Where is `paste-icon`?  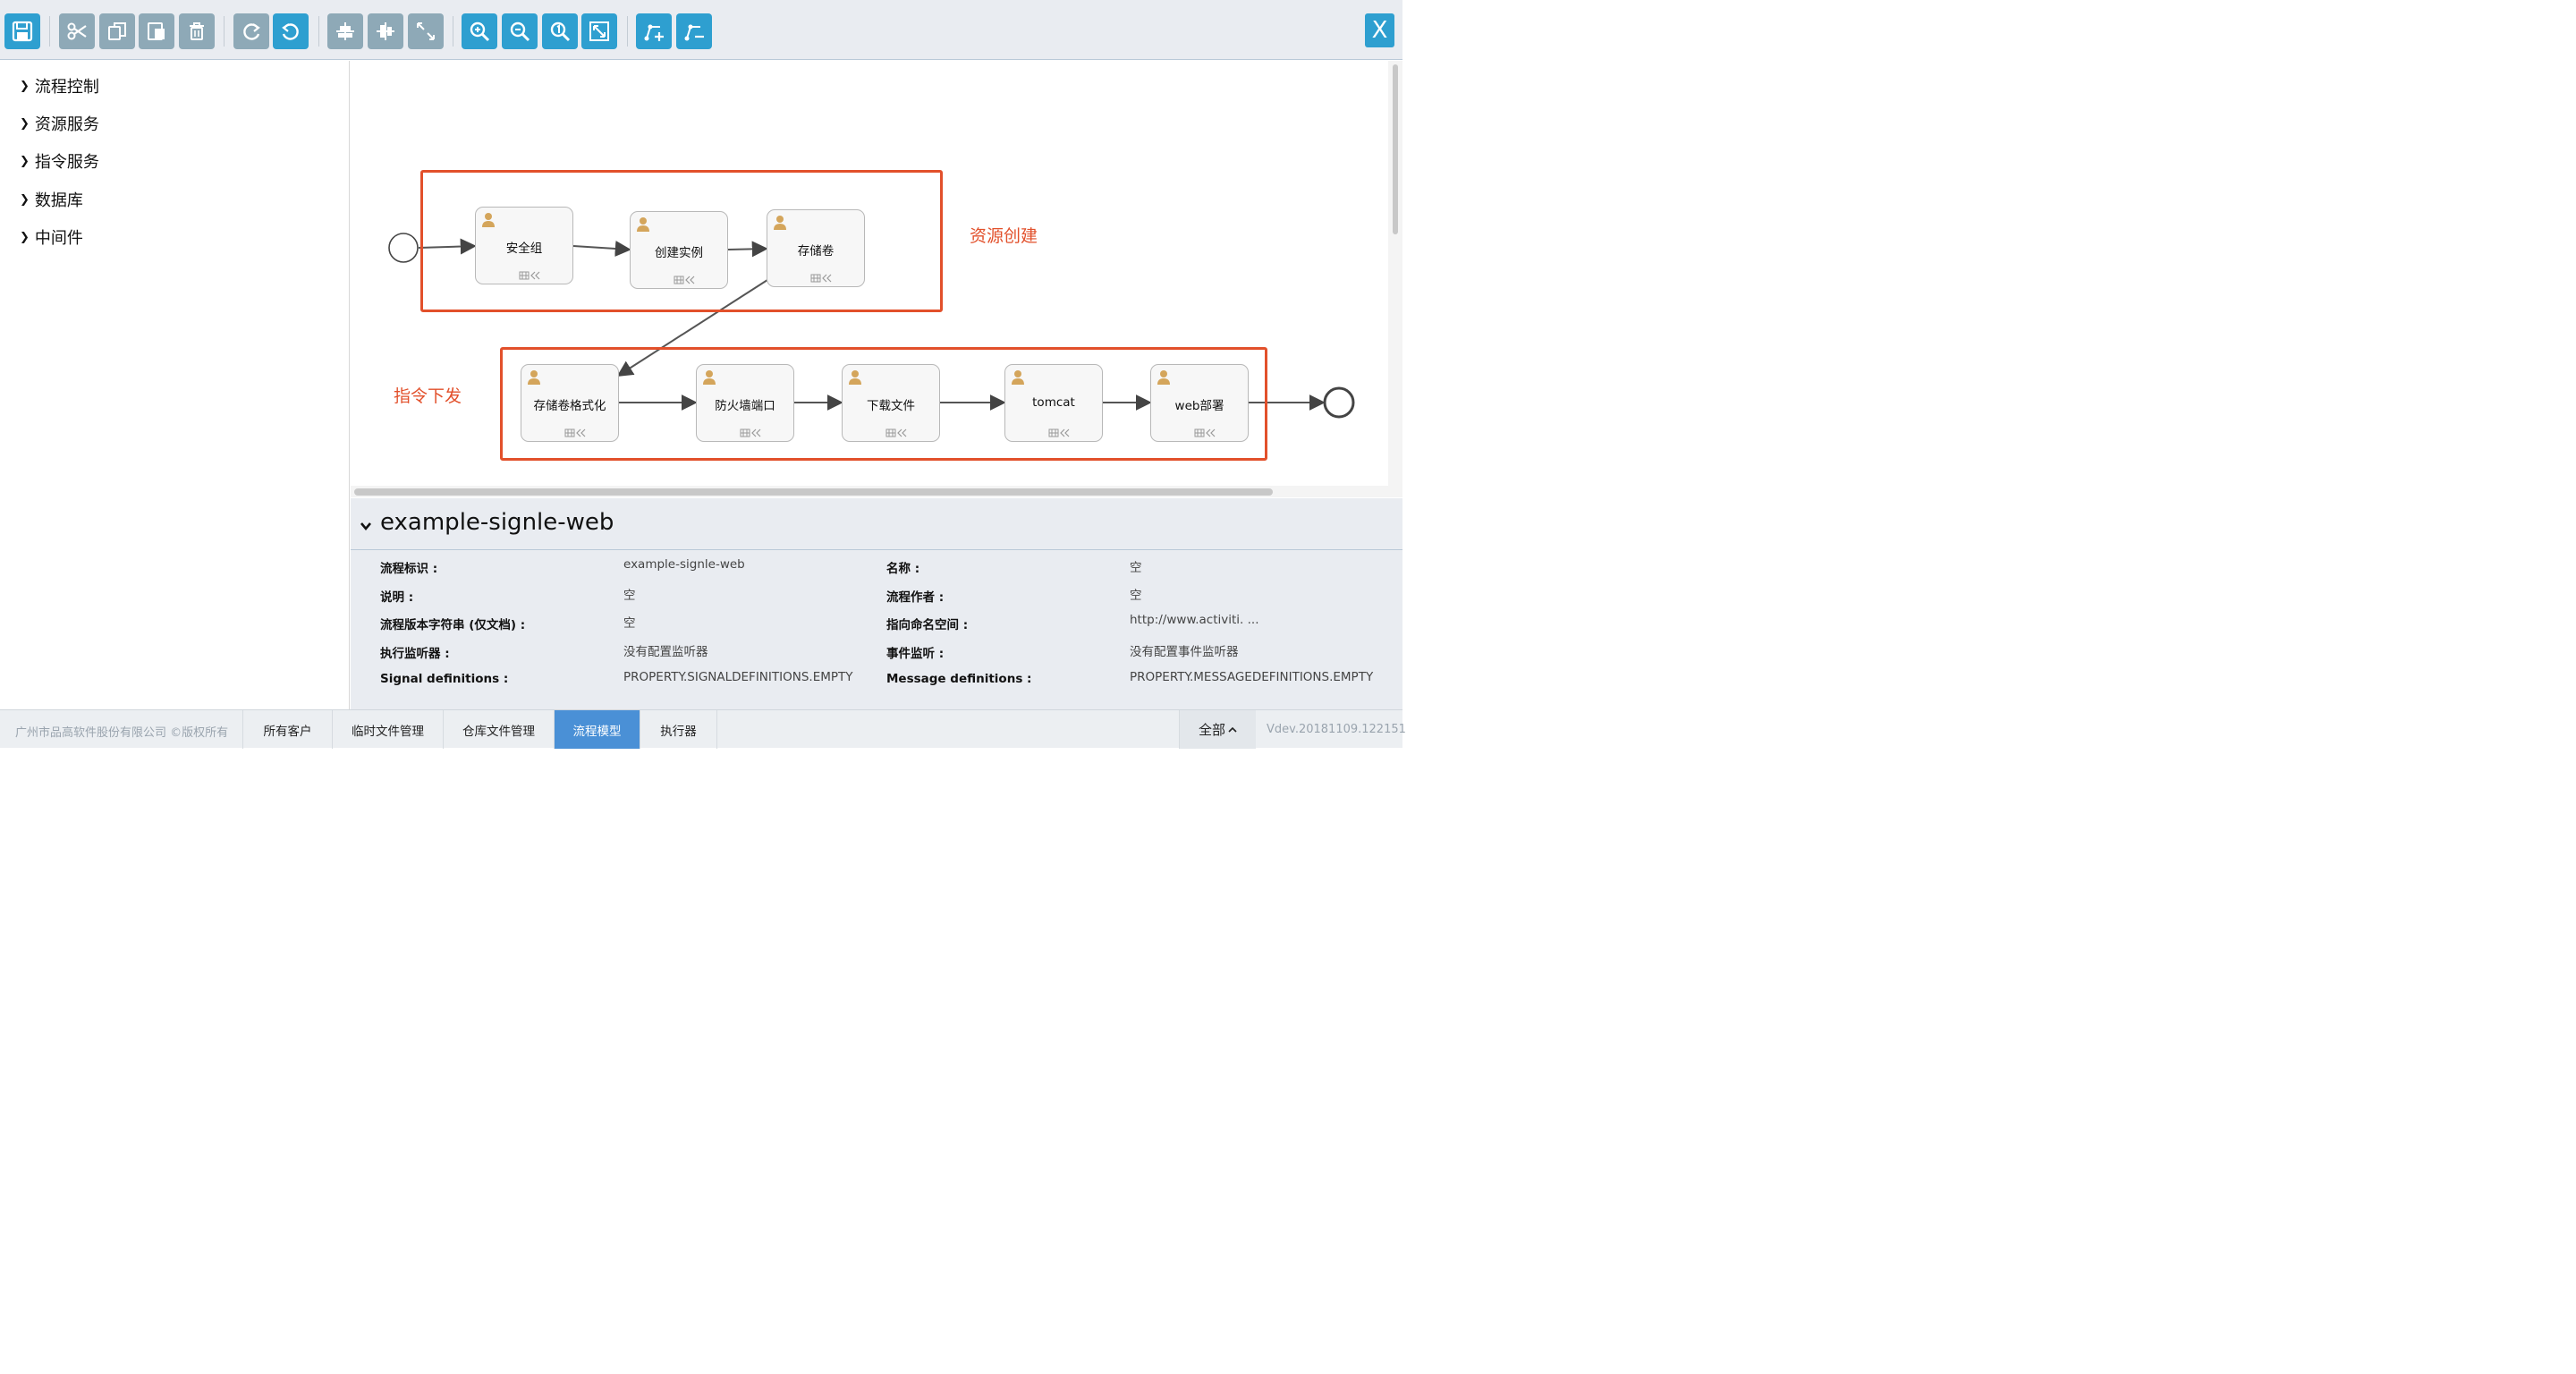
paste-icon is located at coordinates (156, 31).